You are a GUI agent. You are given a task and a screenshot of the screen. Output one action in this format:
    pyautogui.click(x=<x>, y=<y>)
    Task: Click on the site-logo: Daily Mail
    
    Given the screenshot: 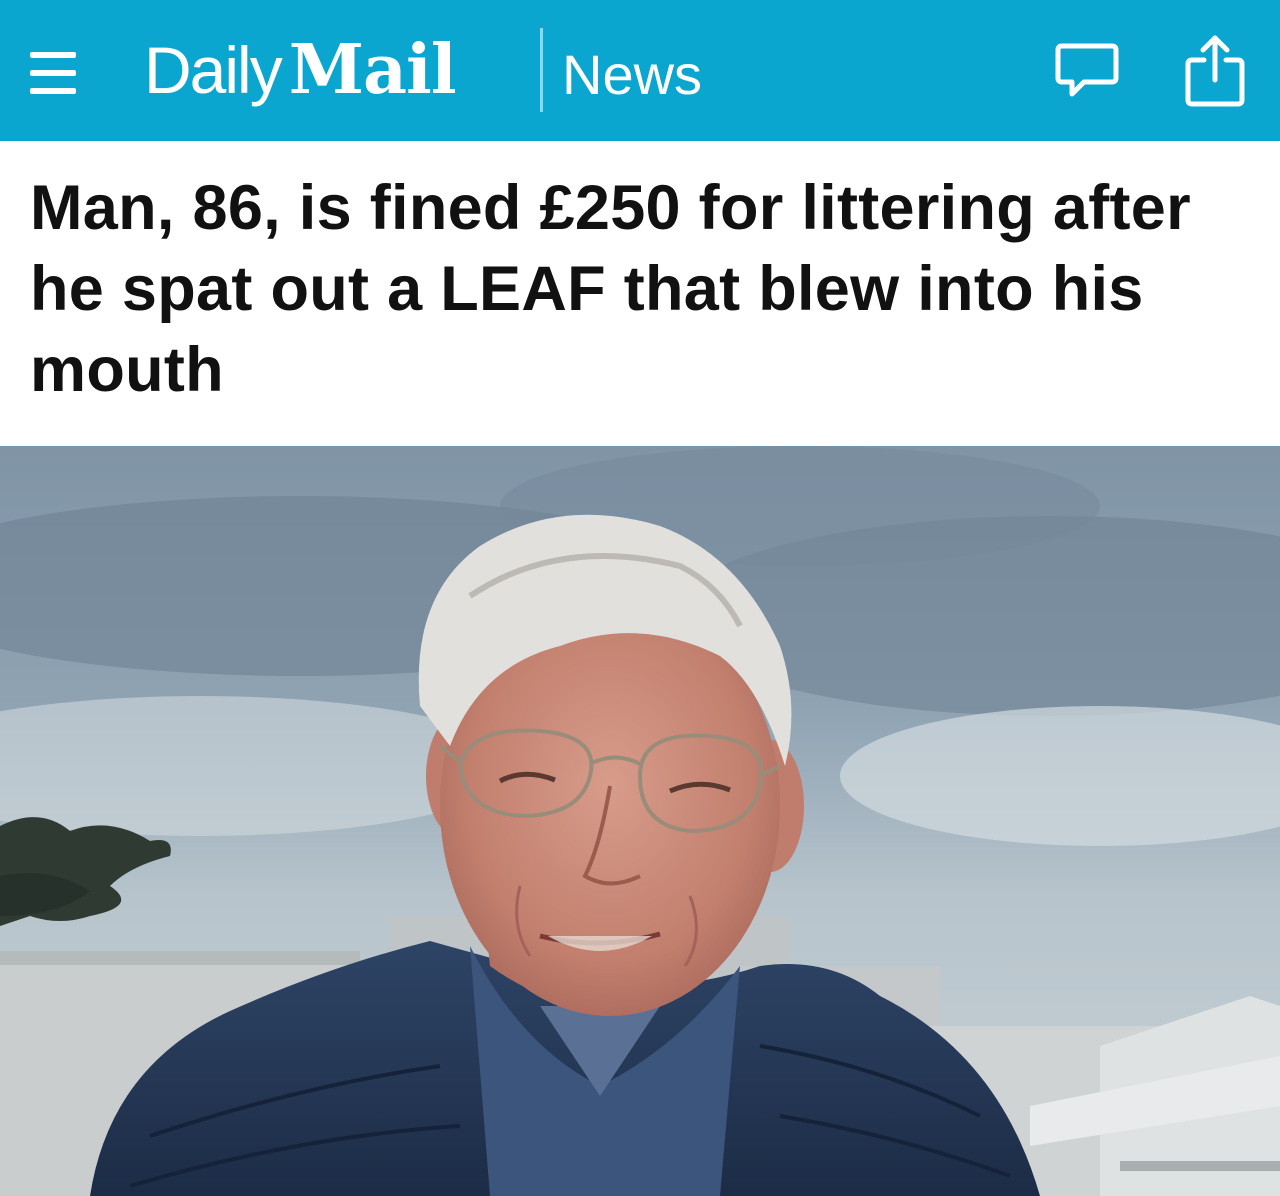 What is the action you would take?
    pyautogui.click(x=300, y=70)
    